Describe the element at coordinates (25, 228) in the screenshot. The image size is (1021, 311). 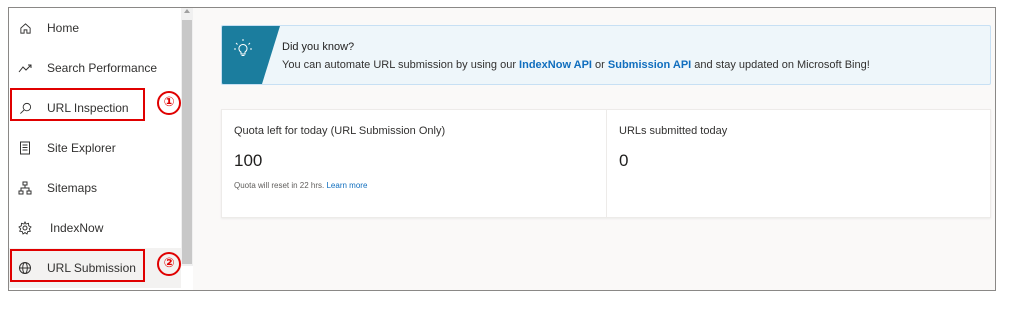
I see `gear-icon` at that location.